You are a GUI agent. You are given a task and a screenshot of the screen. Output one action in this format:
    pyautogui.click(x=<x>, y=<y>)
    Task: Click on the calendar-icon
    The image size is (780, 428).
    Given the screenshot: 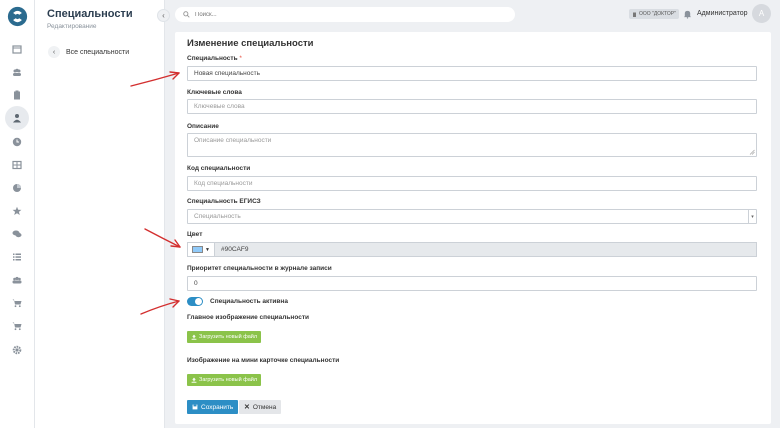 What is the action you would take?
    pyautogui.click(x=17, y=49)
    